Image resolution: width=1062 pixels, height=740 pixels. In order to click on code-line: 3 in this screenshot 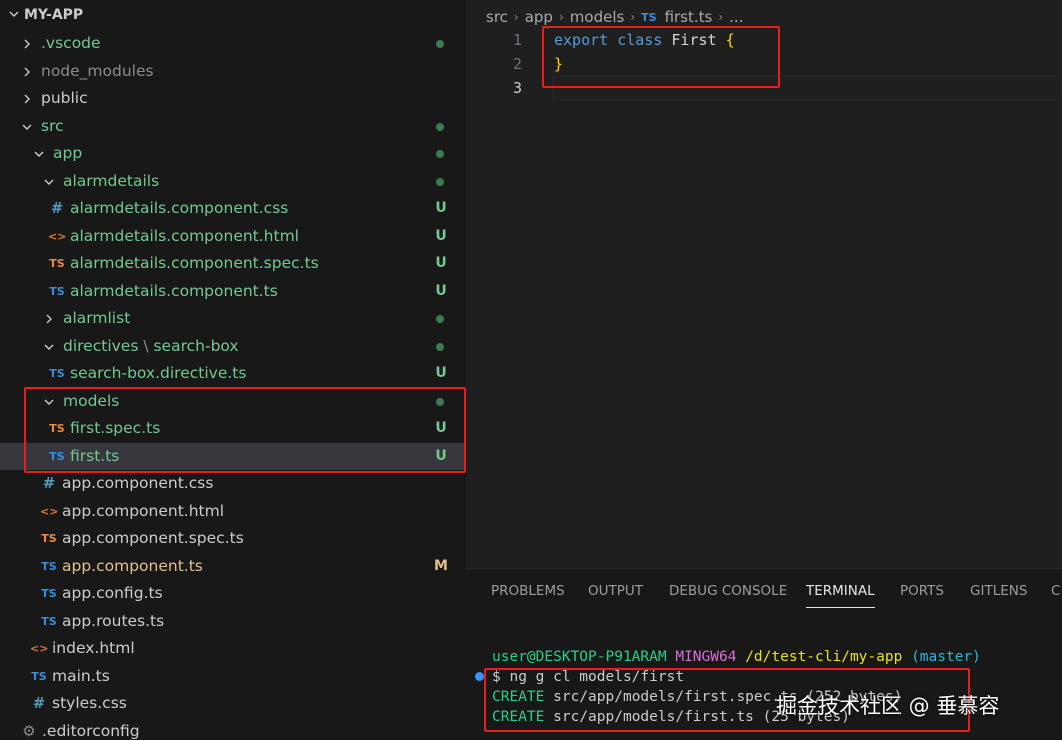, I will do `click(764, 88)`.